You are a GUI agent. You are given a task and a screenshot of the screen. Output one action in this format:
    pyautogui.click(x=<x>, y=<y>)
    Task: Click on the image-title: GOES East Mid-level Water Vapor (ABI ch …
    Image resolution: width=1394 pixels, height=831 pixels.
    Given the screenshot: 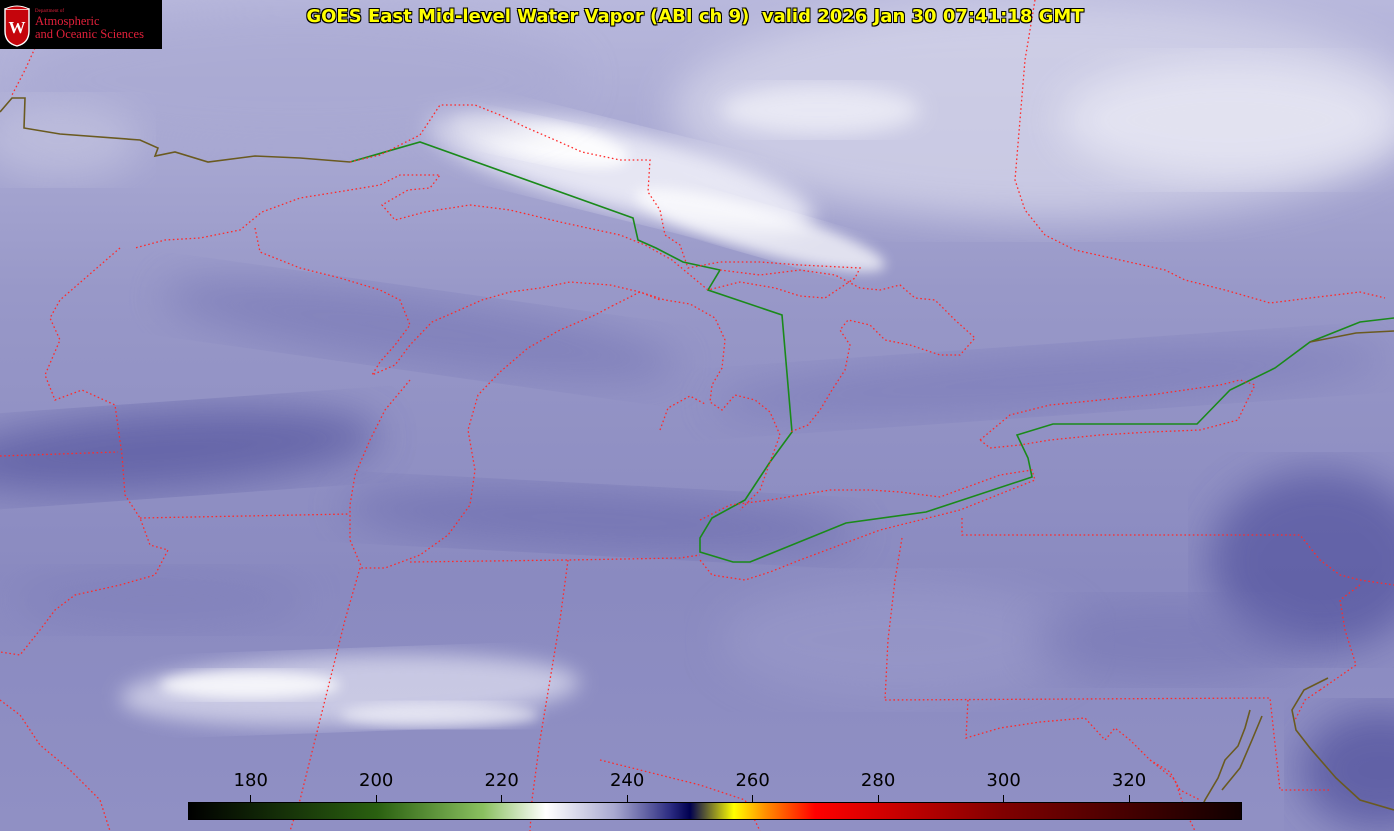 What is the action you would take?
    pyautogui.click(x=695, y=16)
    